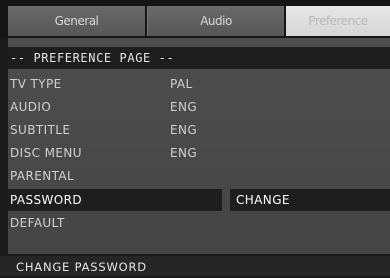 This screenshot has height=278, width=390. I want to click on setting-label: SUBTITLE, so click(40, 130).